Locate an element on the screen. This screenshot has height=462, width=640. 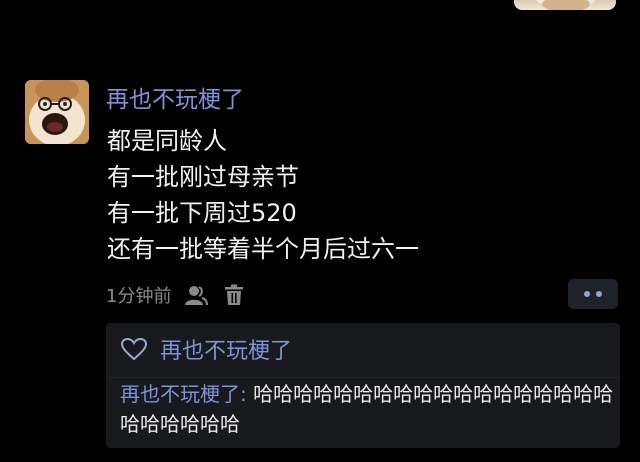
likes-row: 再也不玩梗了 is located at coordinates (206, 349).